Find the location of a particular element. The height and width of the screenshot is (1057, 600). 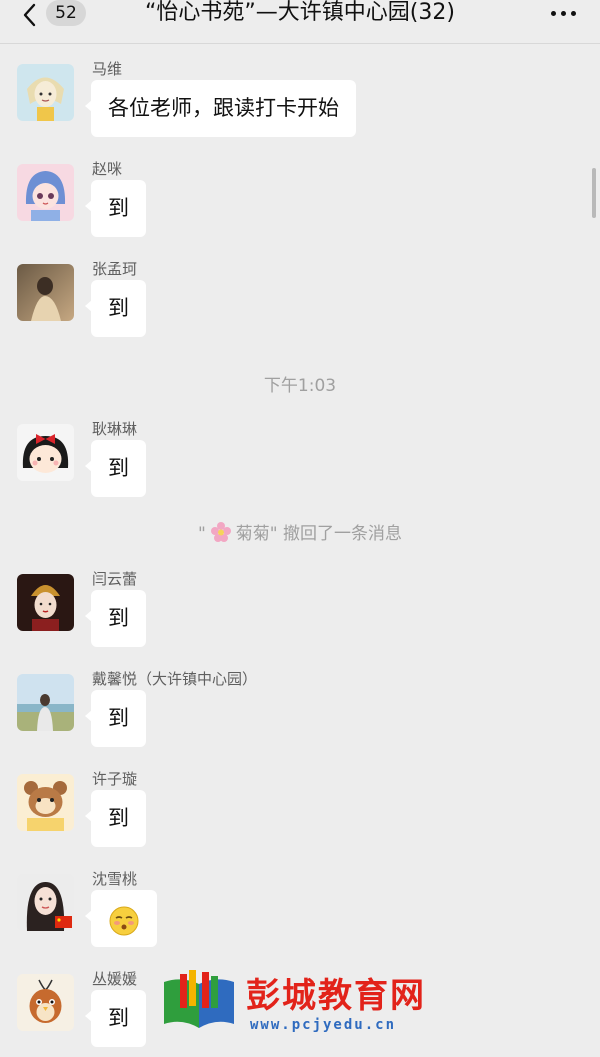

message-bubble is located at coordinates (121, 918).